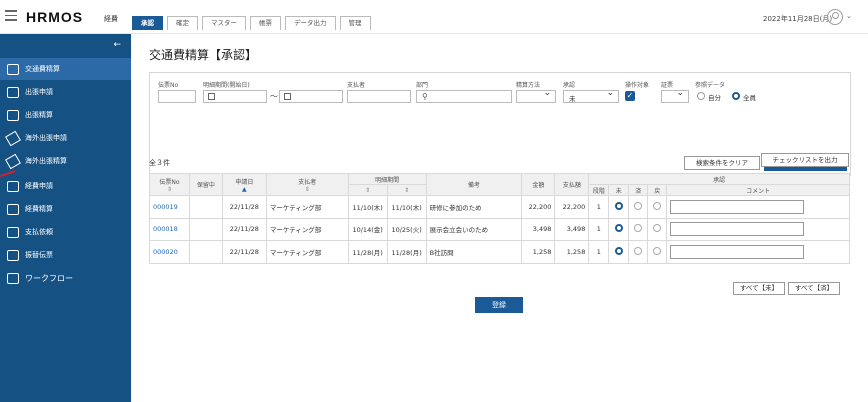  Describe the element at coordinates (714, 98) in the screenshot. I see `ref-self-label: 自分` at that location.